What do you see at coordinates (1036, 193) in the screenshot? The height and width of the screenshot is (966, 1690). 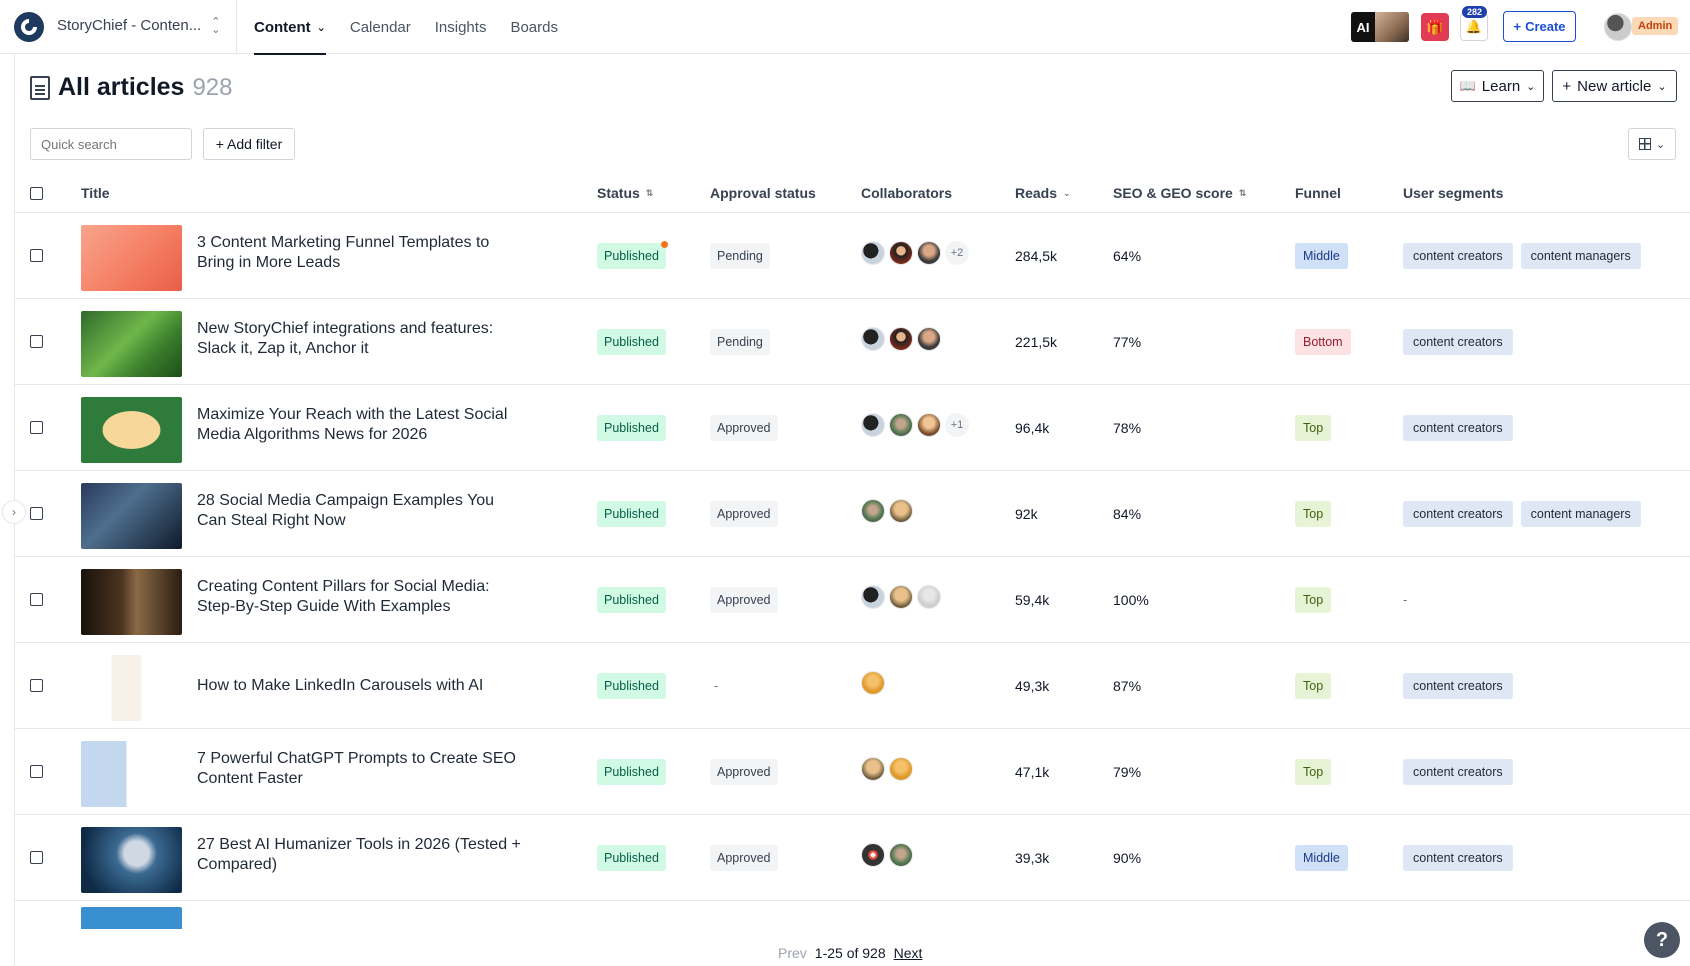 I see `col-reads-label: Reads` at bounding box center [1036, 193].